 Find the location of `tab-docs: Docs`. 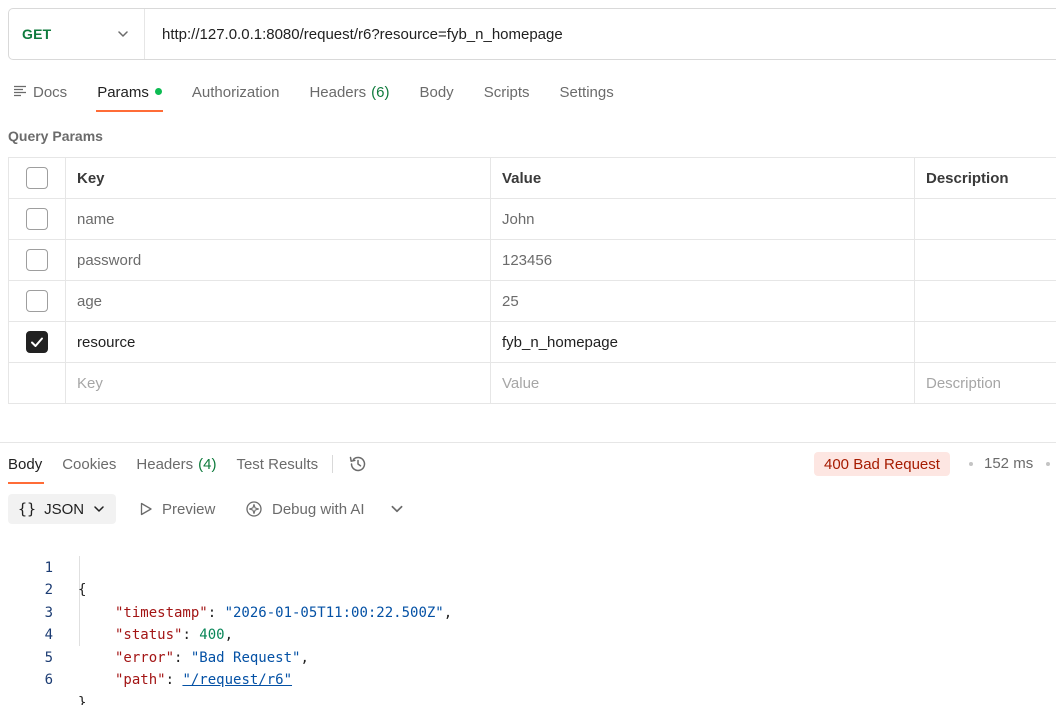

tab-docs: Docs is located at coordinates (41, 92).